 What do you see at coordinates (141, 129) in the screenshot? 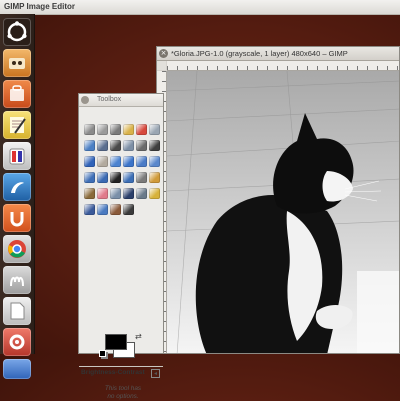
I see `by-color-select-tool-icon` at bounding box center [141, 129].